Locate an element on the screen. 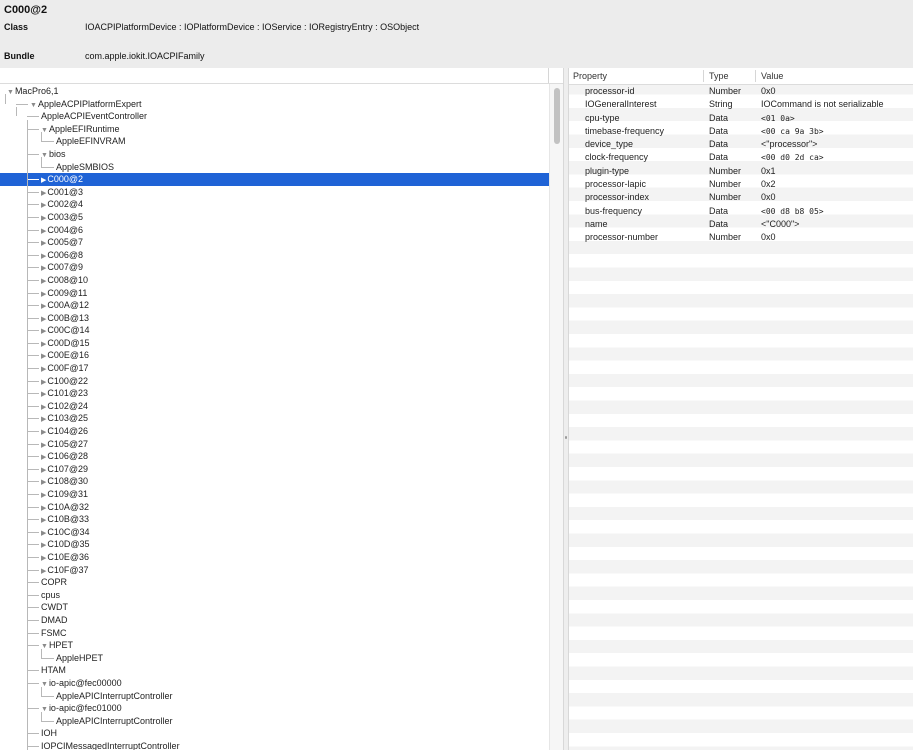 Image resolution: width=913 pixels, height=750 pixels. tree-row: ▶C105@27 is located at coordinates (274, 444).